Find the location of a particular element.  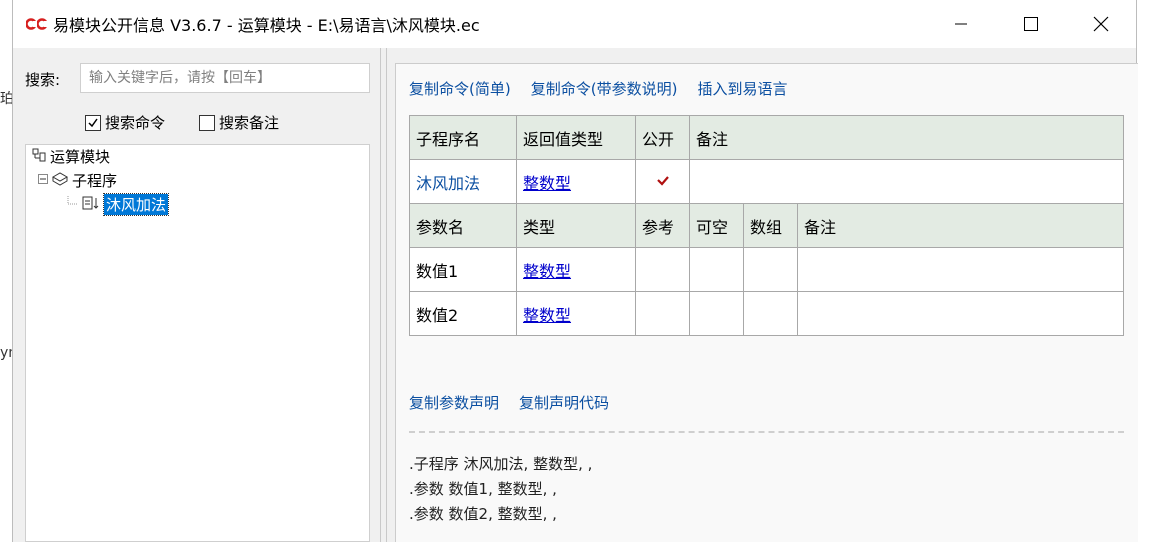

pane-splitter is located at coordinates (386, 295).